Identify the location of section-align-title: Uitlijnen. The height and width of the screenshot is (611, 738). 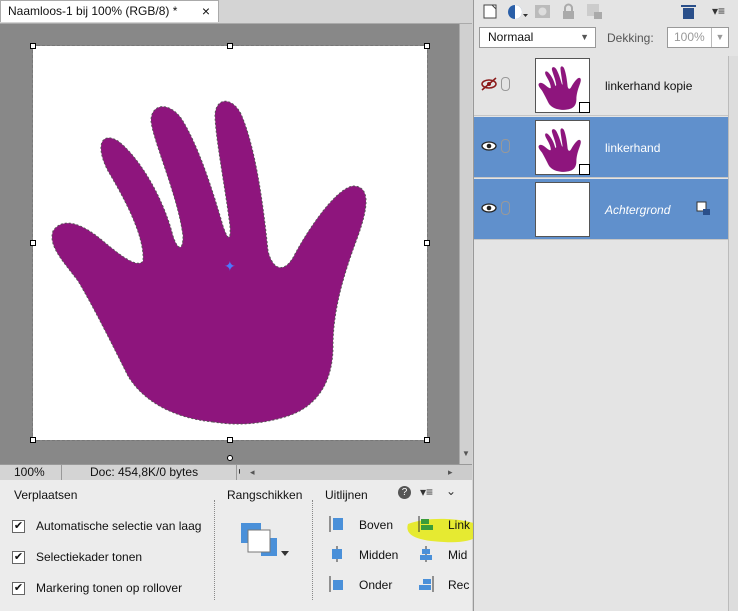
(346, 495).